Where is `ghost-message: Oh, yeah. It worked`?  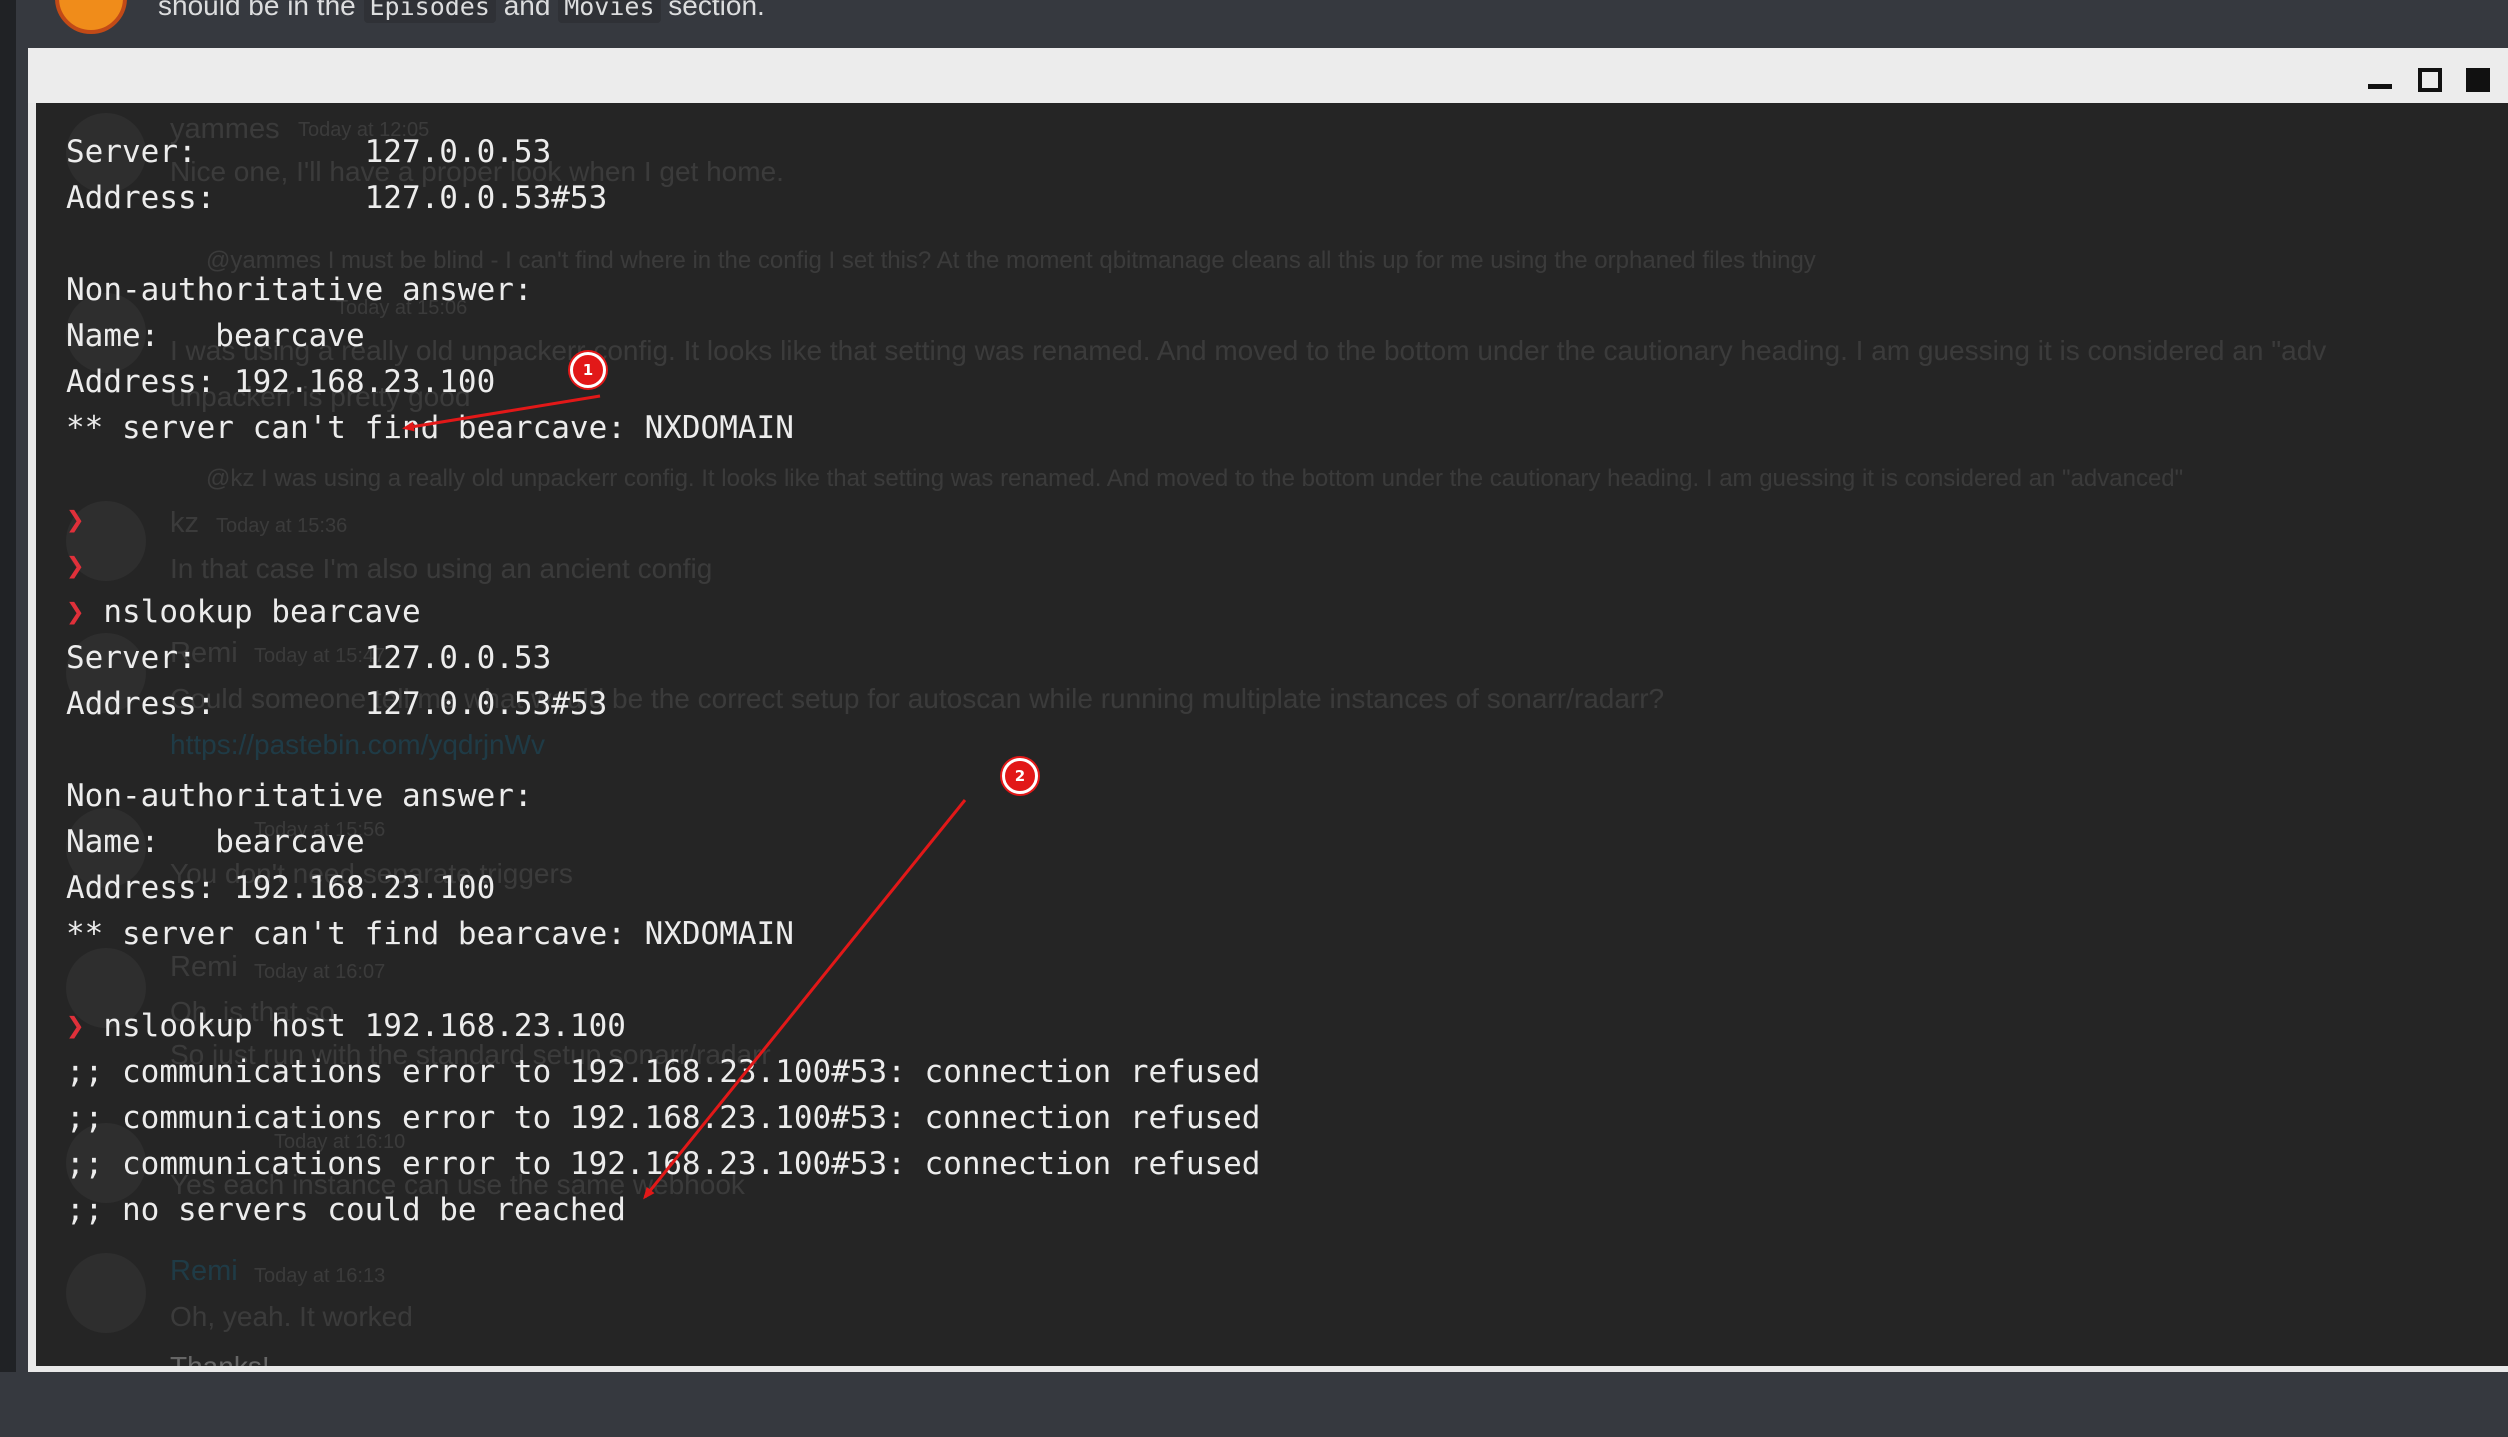
ghost-message: Oh, yeah. It worked is located at coordinates (291, 1316).